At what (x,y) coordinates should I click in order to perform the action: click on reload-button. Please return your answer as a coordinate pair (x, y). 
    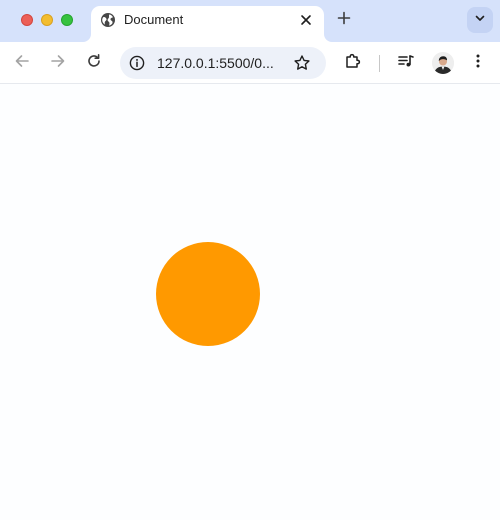
    Looking at the image, I should click on (94, 63).